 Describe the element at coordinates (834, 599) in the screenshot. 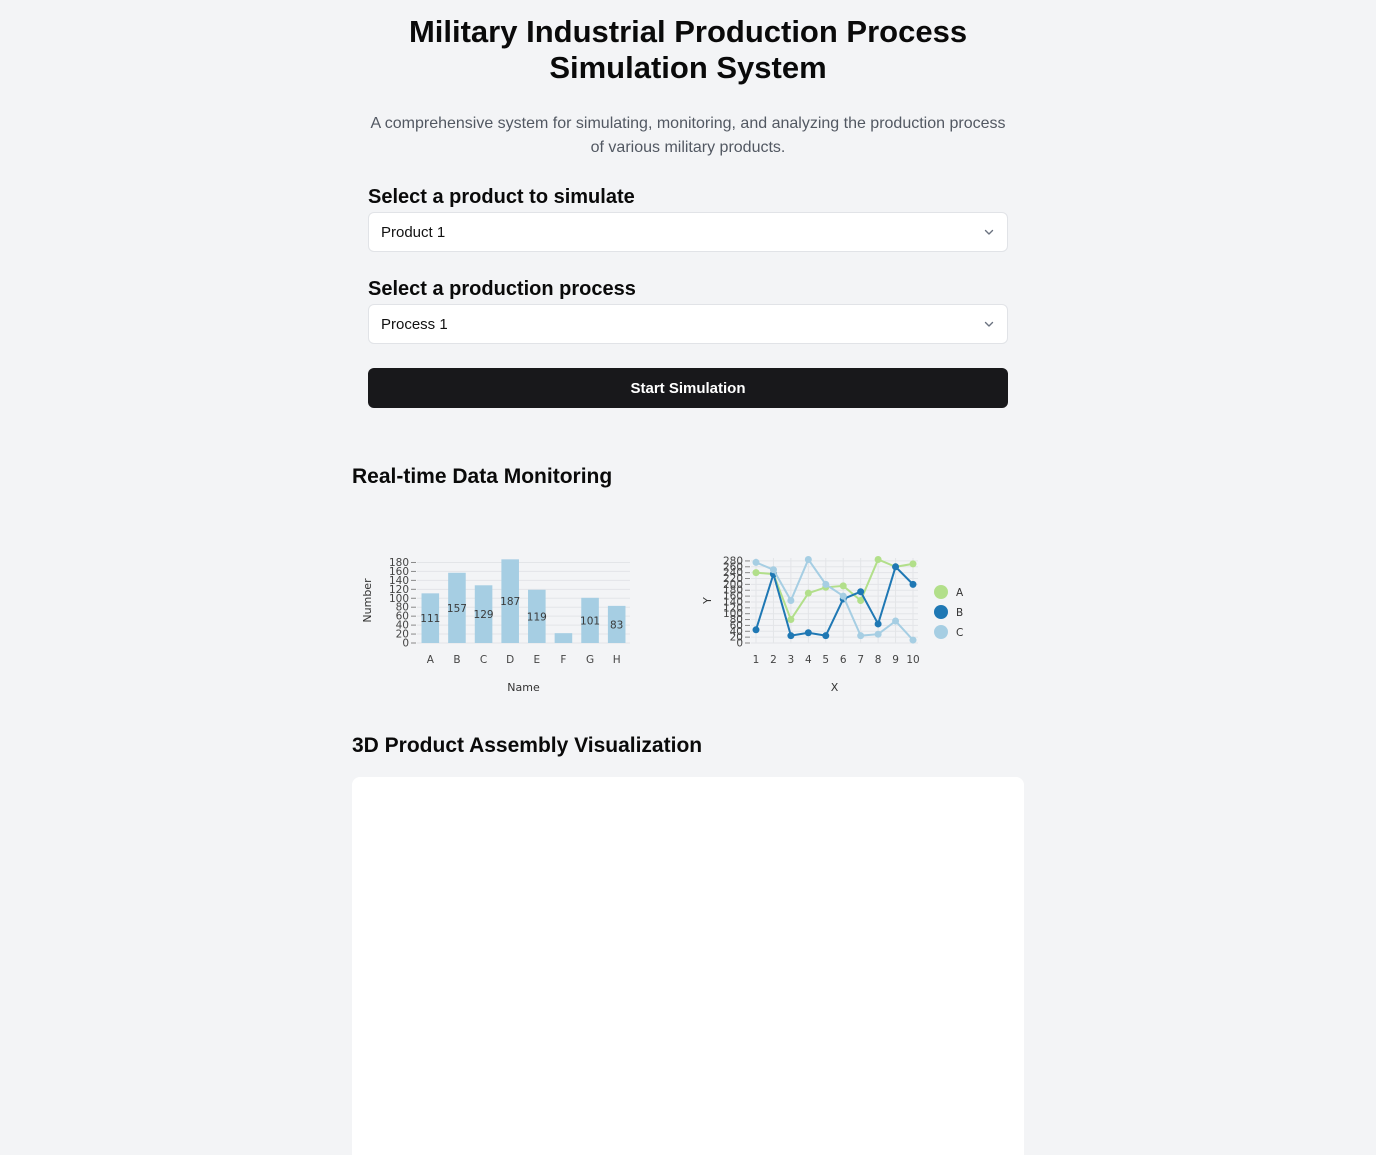

I see `series-line-c` at that location.